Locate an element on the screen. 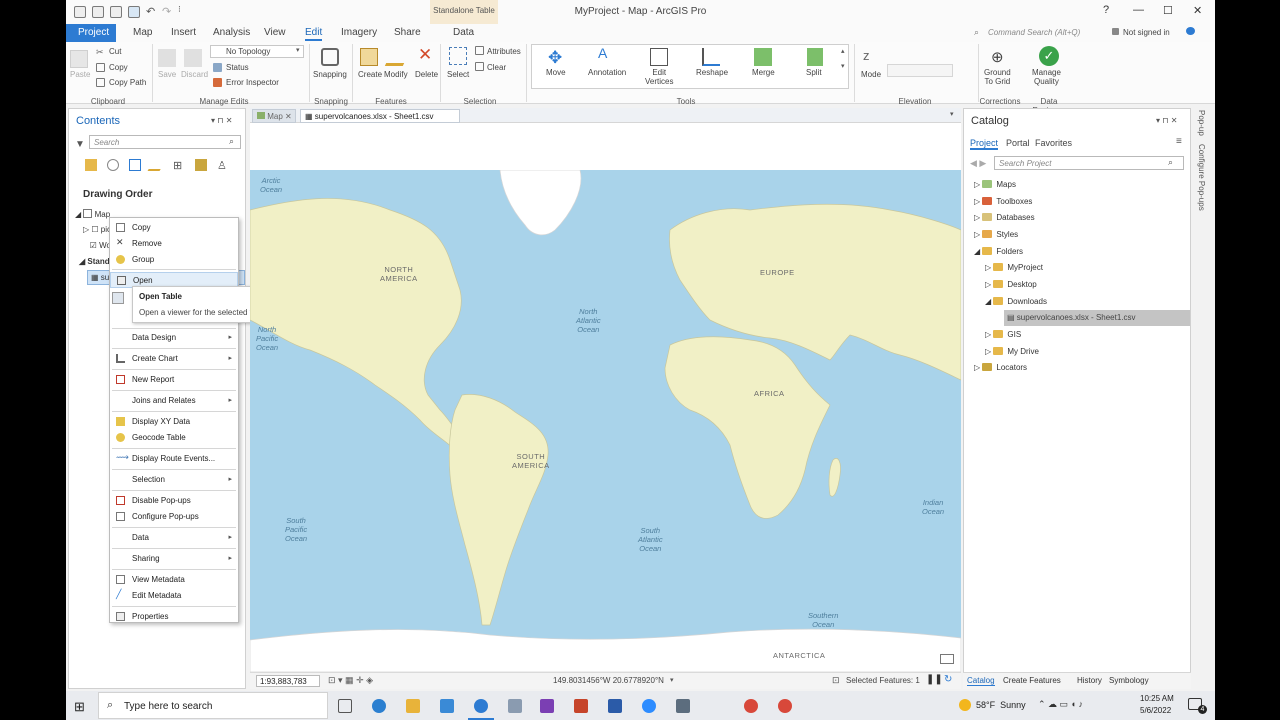 This screenshot has height=720, width=1280. catalog-item-desktop: ▷ Desktop is located at coordinates (1011, 284).